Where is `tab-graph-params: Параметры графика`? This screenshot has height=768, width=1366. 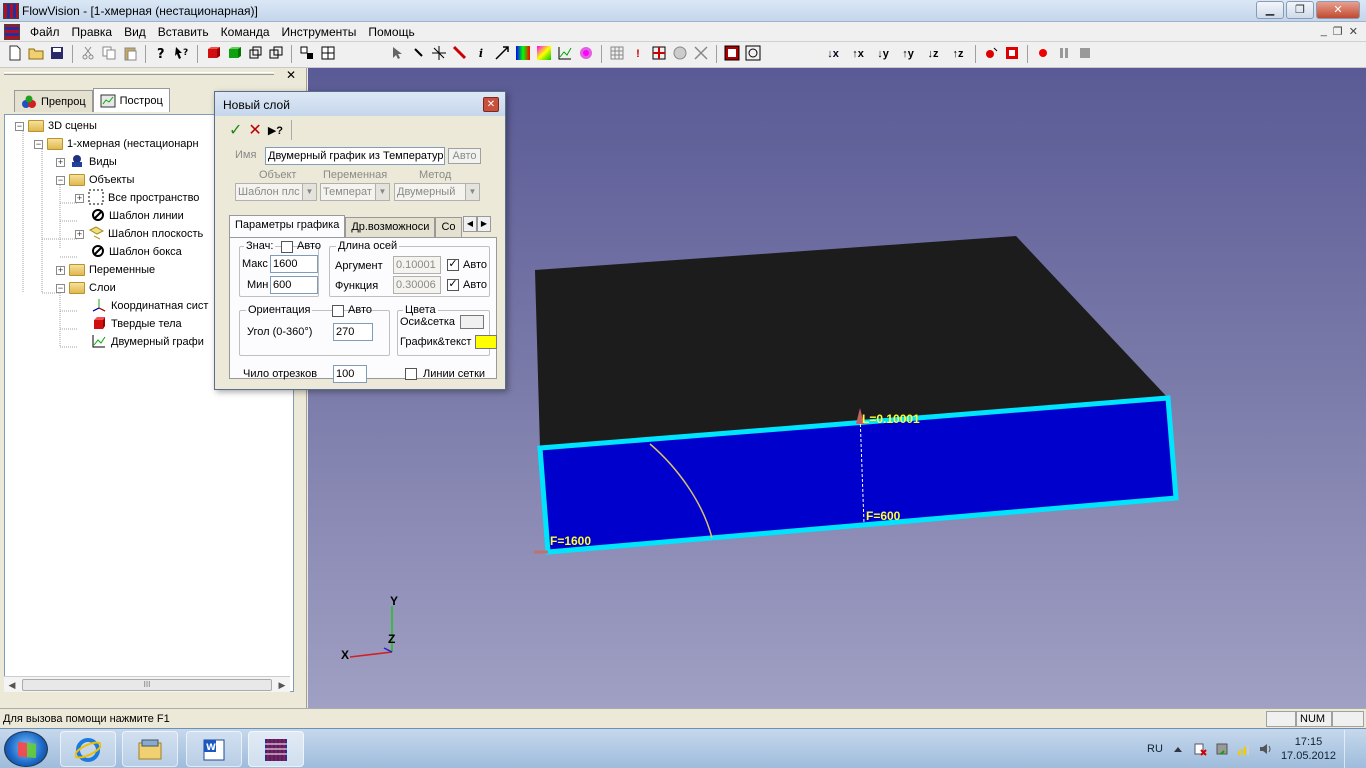 tab-graph-params: Параметры графика is located at coordinates (287, 226).